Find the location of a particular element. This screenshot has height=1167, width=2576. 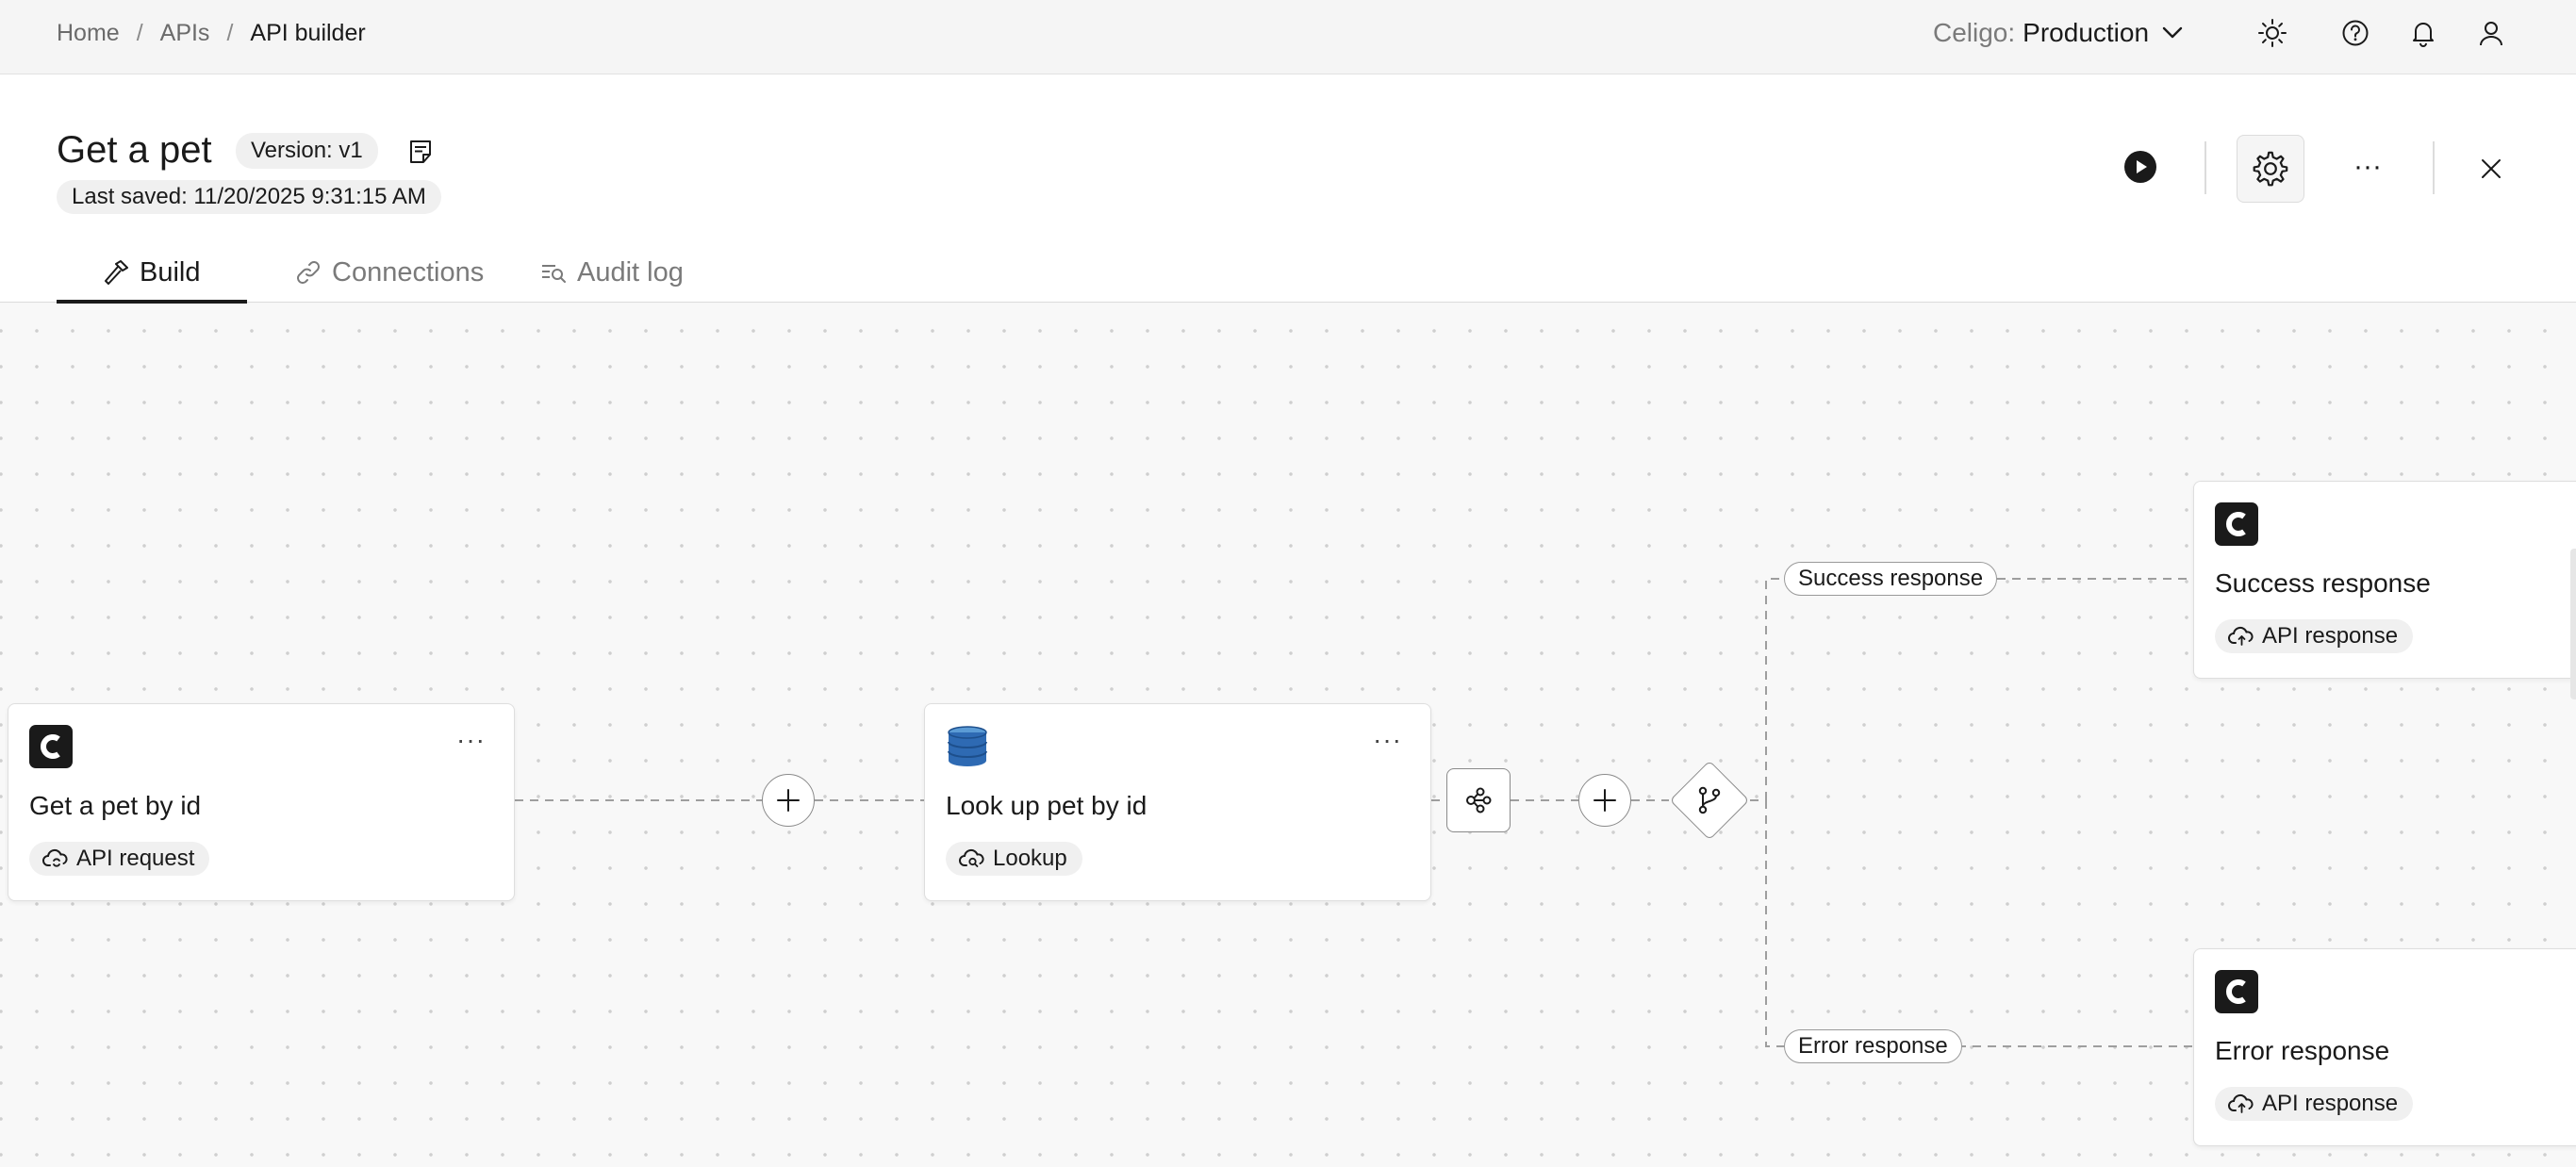

chevron-down-icon is located at coordinates (2172, 32).